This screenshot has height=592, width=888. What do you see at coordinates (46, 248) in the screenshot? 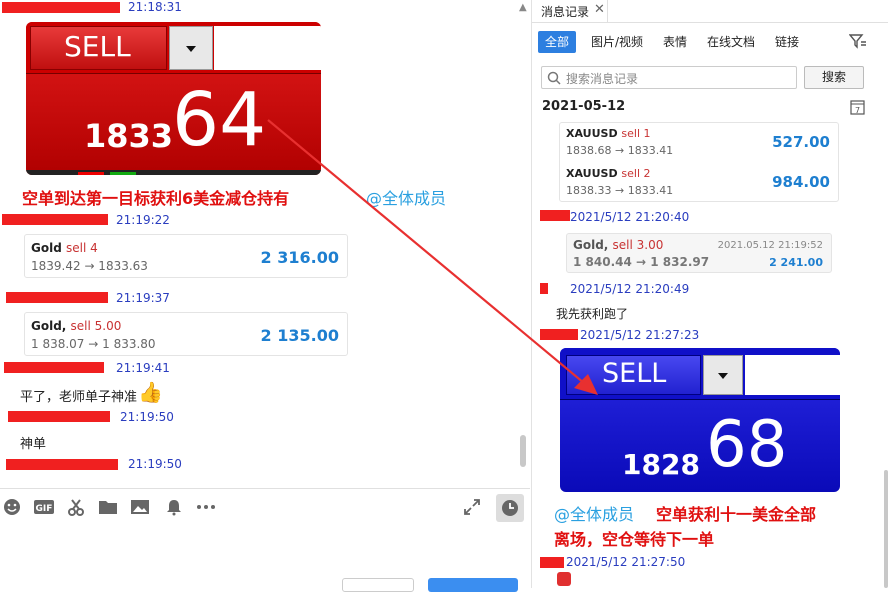
I see `card-symbol: Gold` at bounding box center [46, 248].